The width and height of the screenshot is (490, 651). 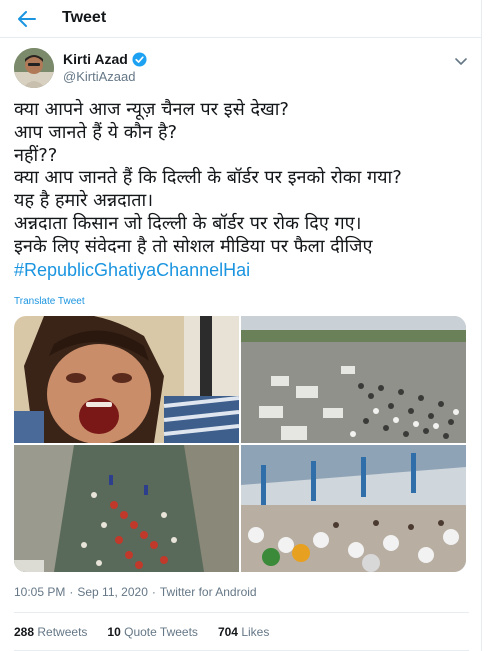 I want to click on tweet-date: Sep 11, 2020, so click(x=112, y=592).